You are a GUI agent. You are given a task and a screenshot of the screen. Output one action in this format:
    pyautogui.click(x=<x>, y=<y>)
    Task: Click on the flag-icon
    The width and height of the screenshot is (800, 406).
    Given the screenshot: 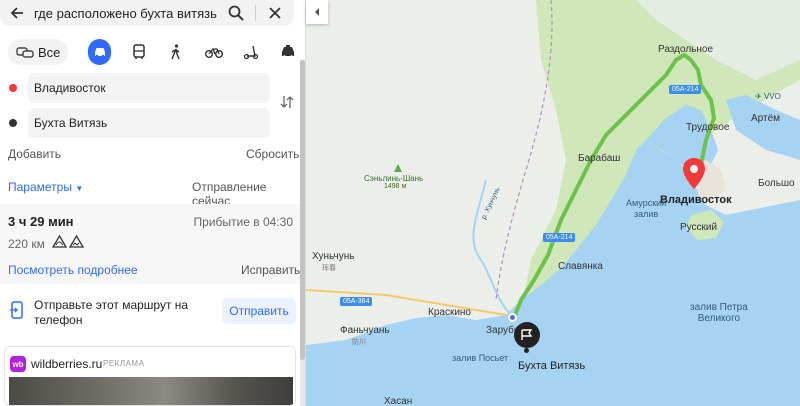 What is the action you would take?
    pyautogui.click(x=527, y=334)
    